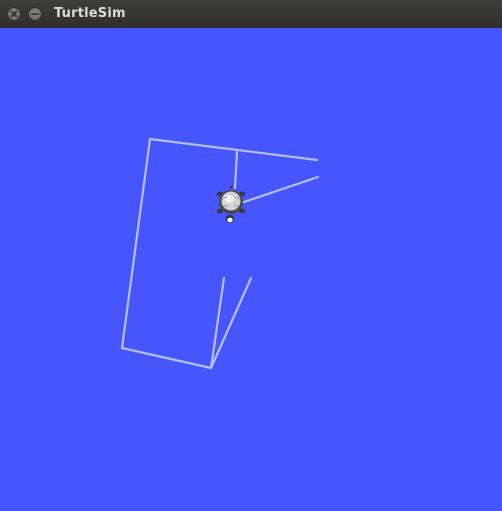 This screenshot has height=511, width=502. Describe the element at coordinates (278, 190) in the screenshot. I see `pen-path-inner-diagonal` at that location.